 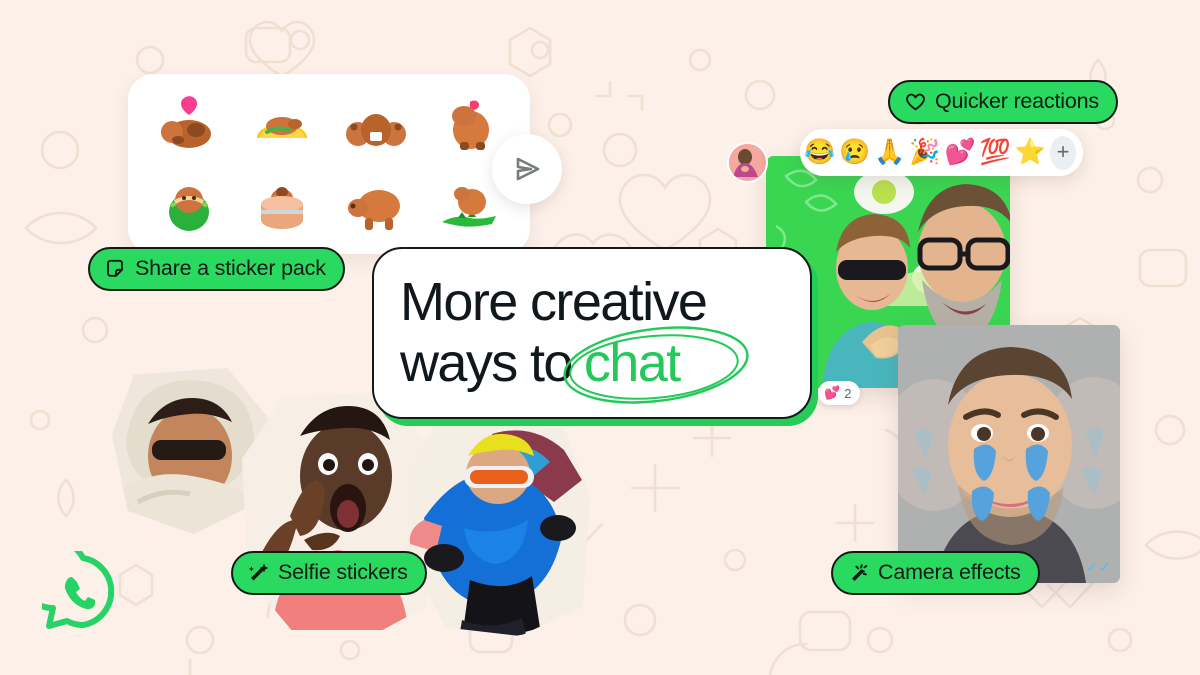 I want to click on sticker-capybara-crocodile, so click(x=469, y=204).